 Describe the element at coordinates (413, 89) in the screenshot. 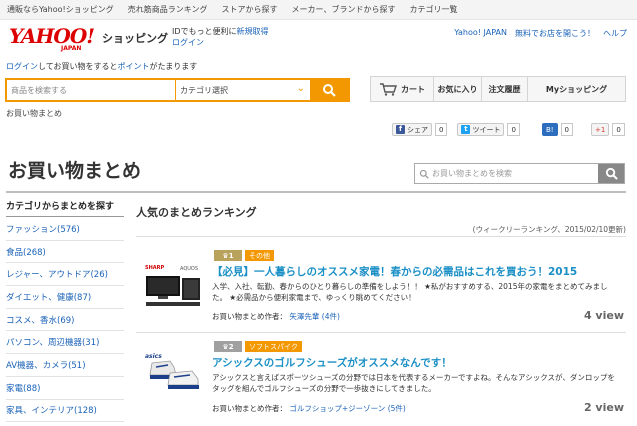

I see `cart-label: カート` at that location.